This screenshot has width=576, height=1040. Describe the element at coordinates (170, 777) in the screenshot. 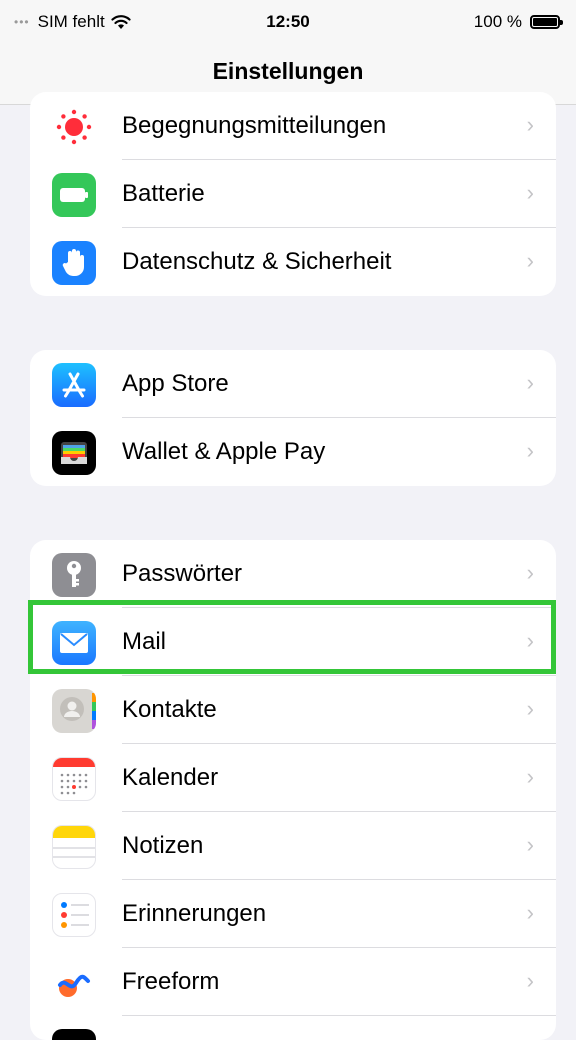

I see `row-label: Kalender` at that location.